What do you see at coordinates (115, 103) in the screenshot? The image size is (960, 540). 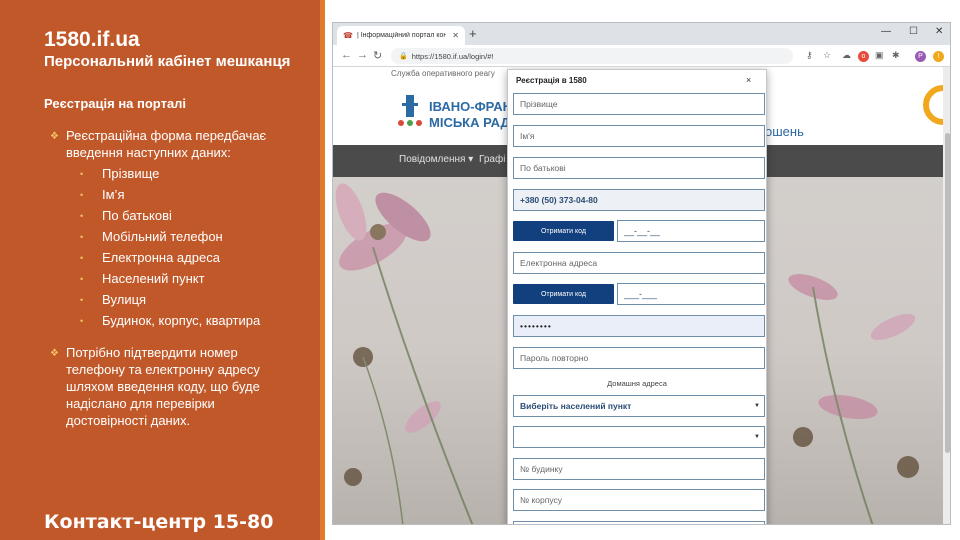 I see `section-heading: Реєстрація на порталі` at bounding box center [115, 103].